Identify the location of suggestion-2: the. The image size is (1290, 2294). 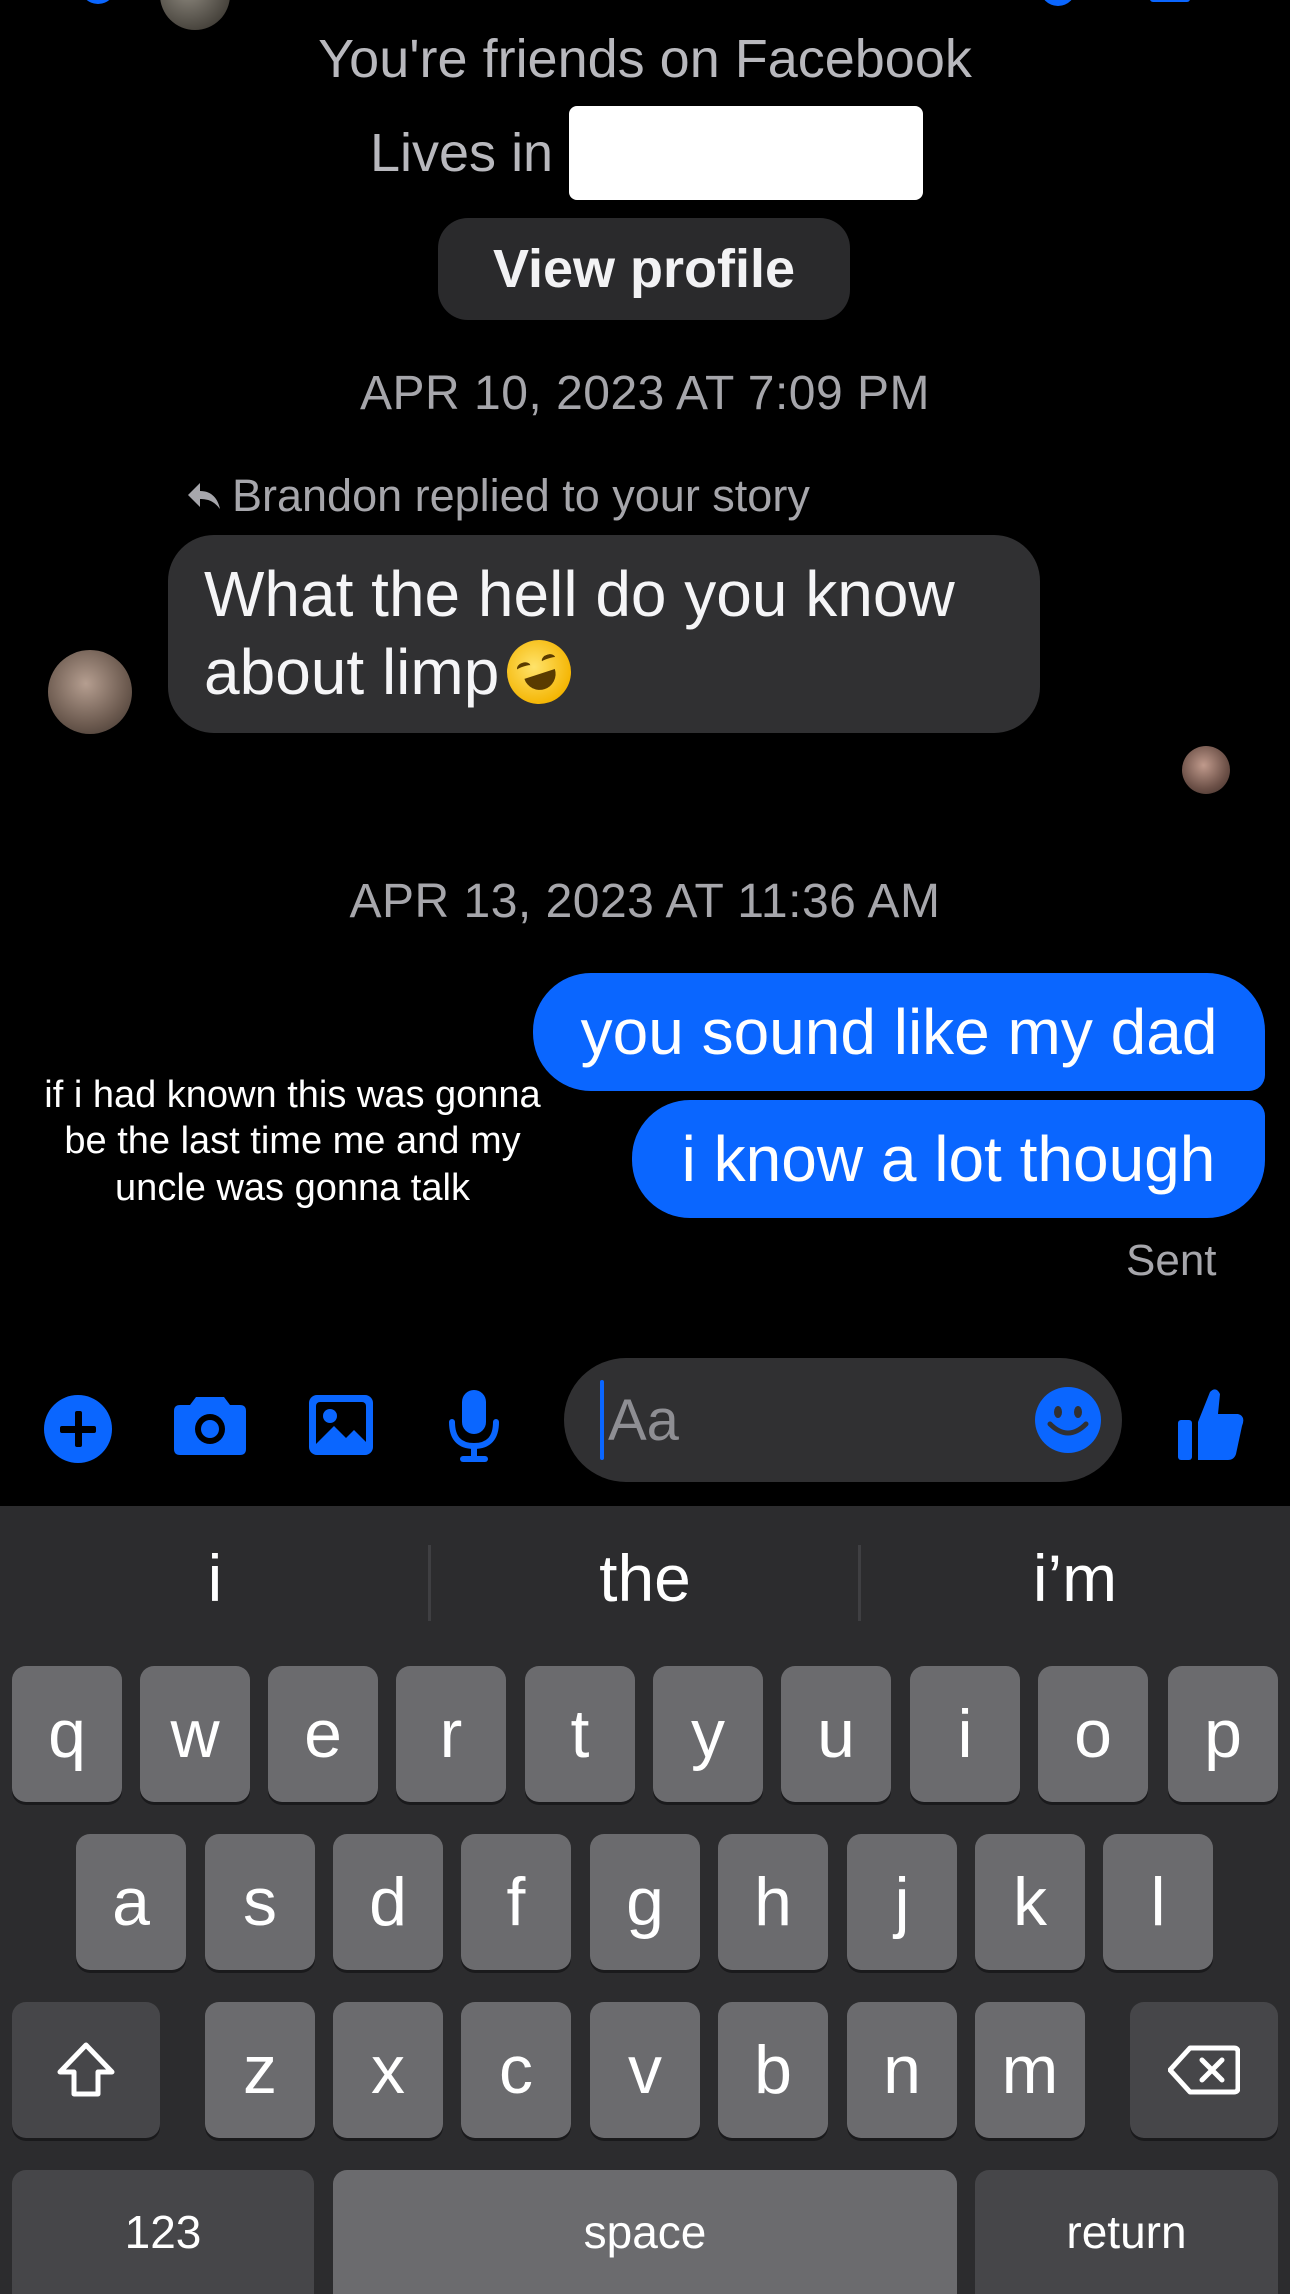
(645, 1578).